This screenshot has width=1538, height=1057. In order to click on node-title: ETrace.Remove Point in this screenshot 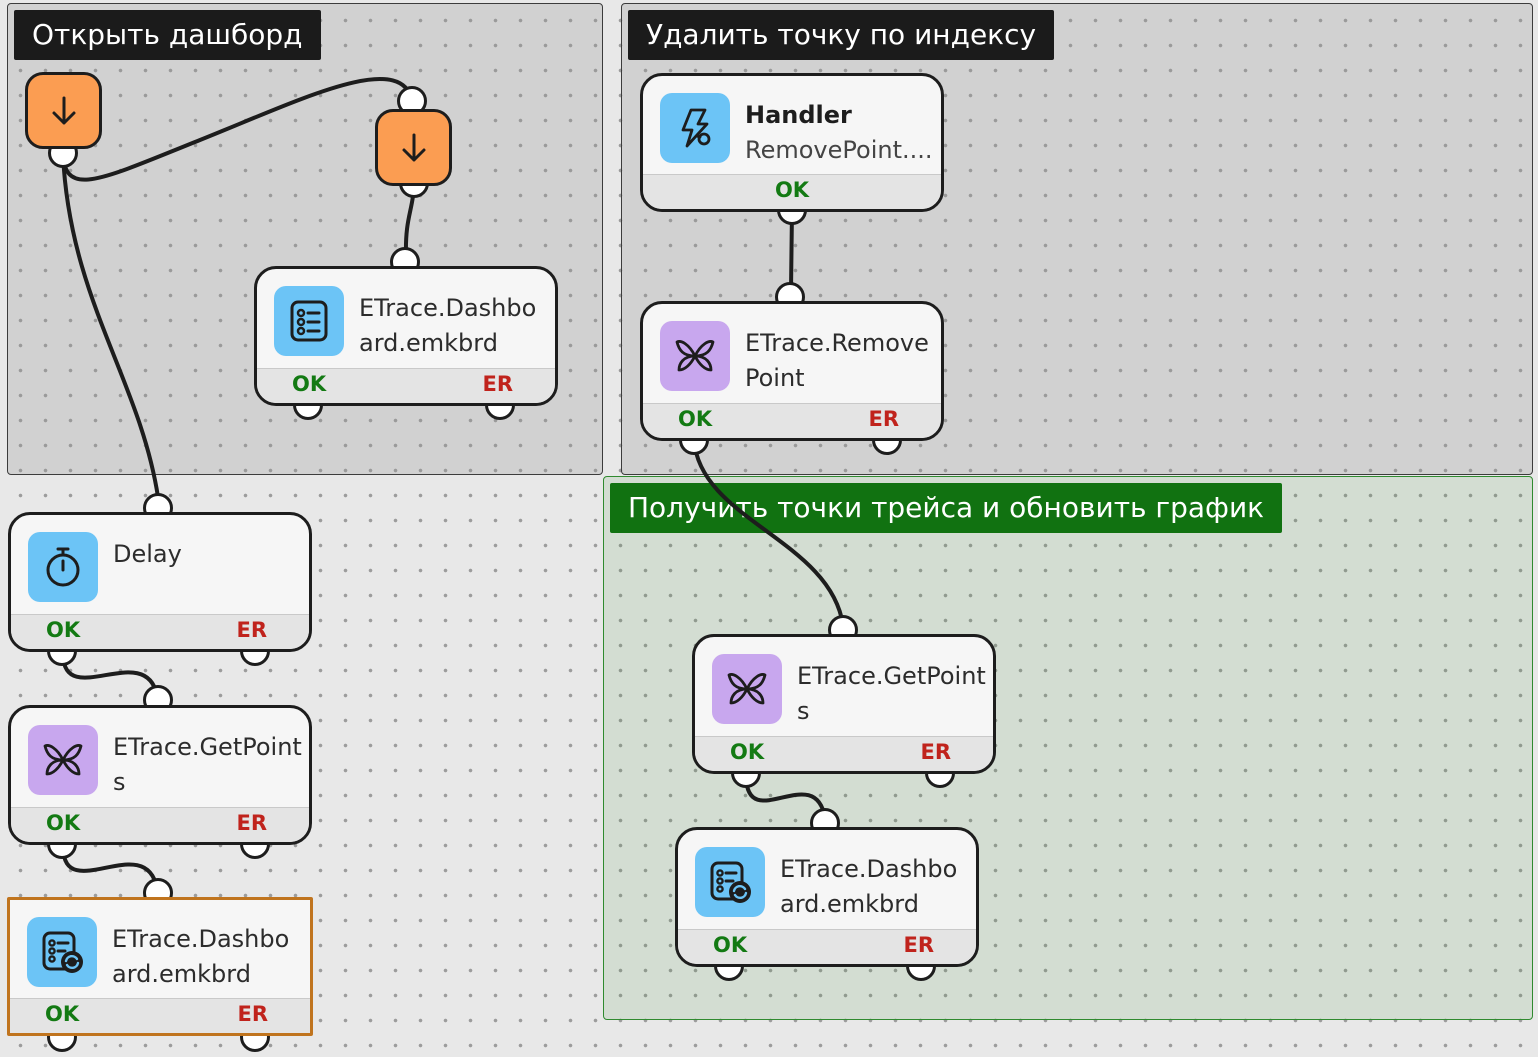, I will do `click(837, 360)`.